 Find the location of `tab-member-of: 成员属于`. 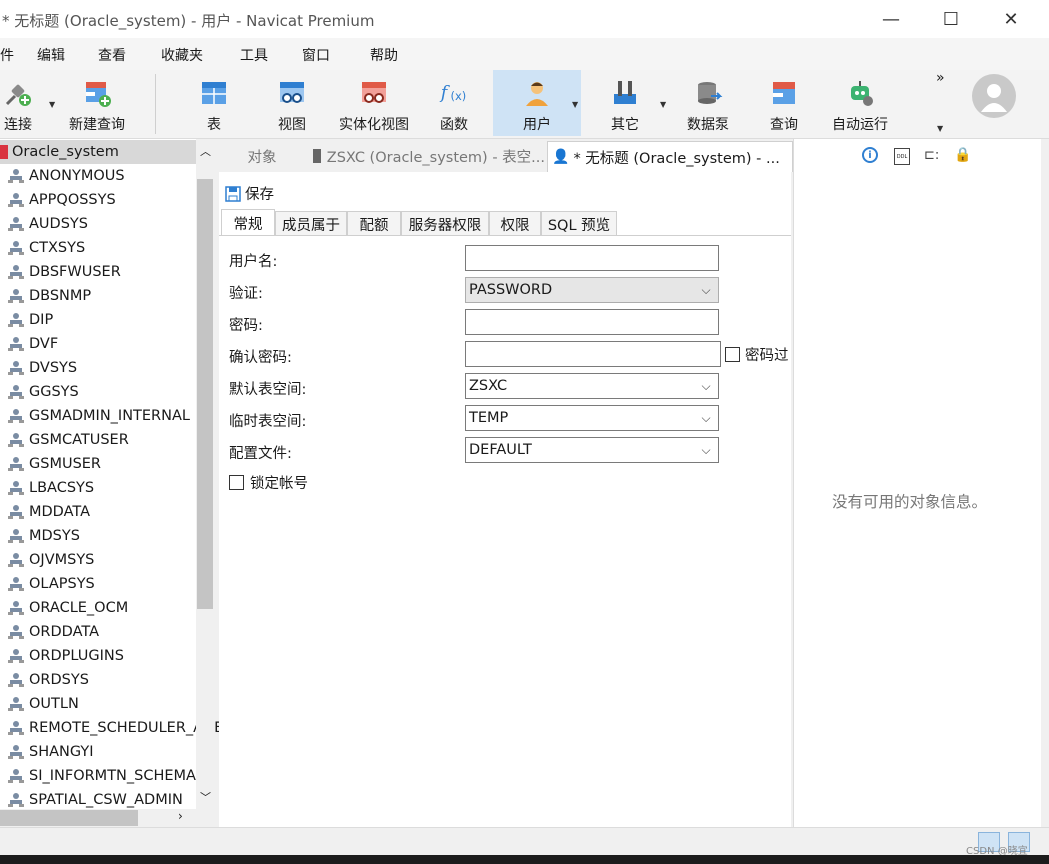

tab-member-of: 成员属于 is located at coordinates (311, 223).